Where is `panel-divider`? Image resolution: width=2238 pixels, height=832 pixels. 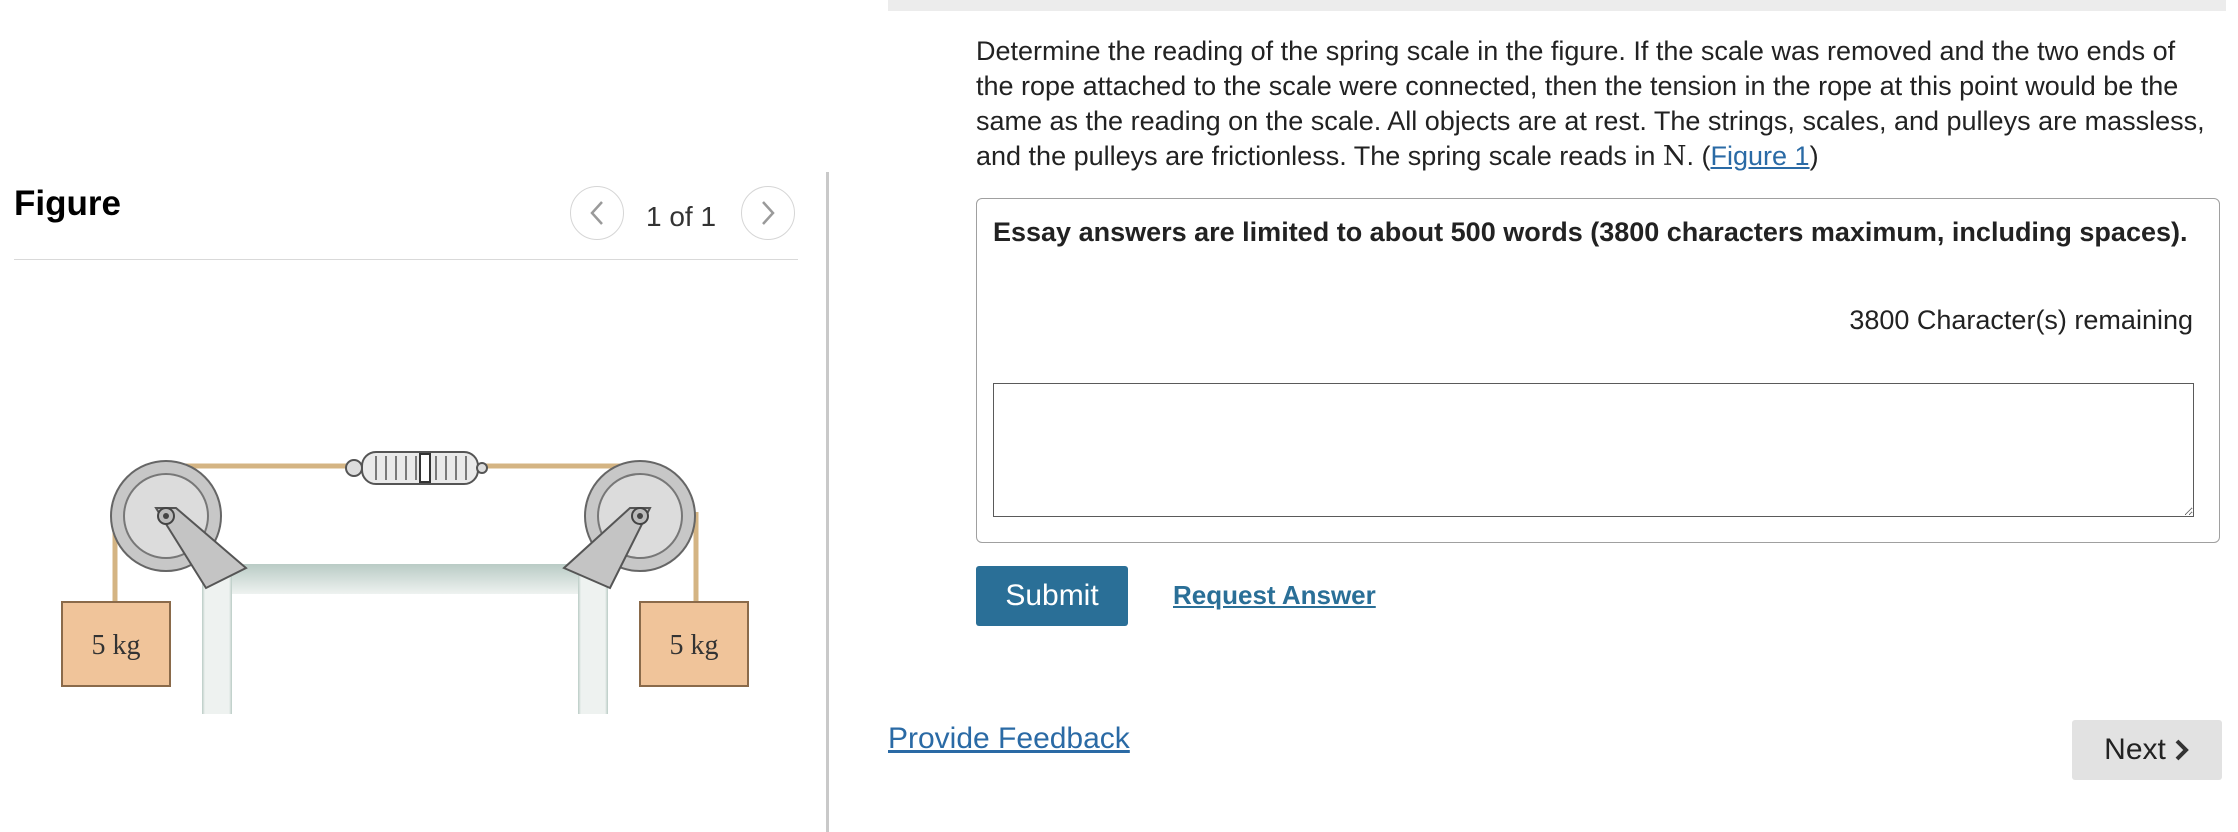 panel-divider is located at coordinates (827, 502).